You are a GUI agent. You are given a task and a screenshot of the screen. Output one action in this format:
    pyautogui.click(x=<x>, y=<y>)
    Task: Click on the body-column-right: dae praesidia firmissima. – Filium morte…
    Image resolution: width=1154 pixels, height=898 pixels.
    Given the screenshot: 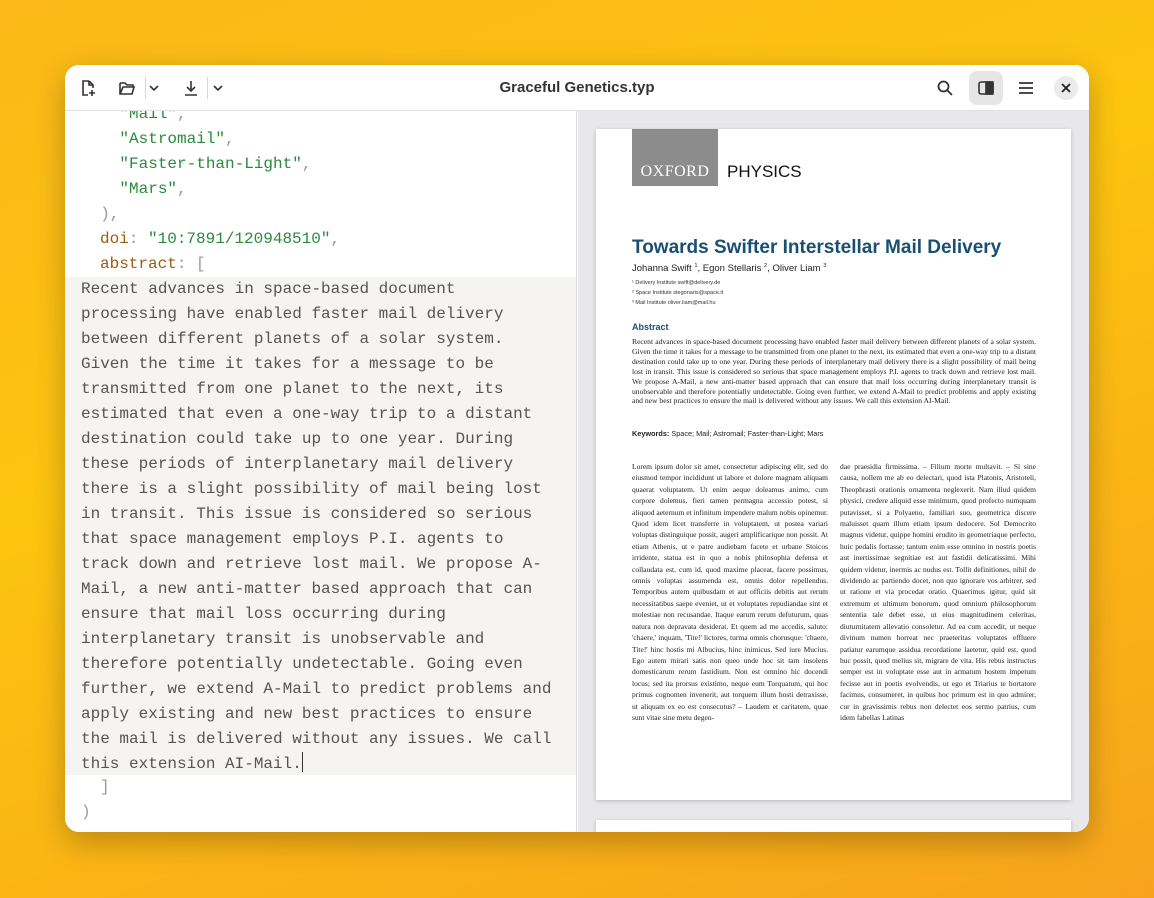 What is the action you would take?
    pyautogui.click(x=938, y=592)
    